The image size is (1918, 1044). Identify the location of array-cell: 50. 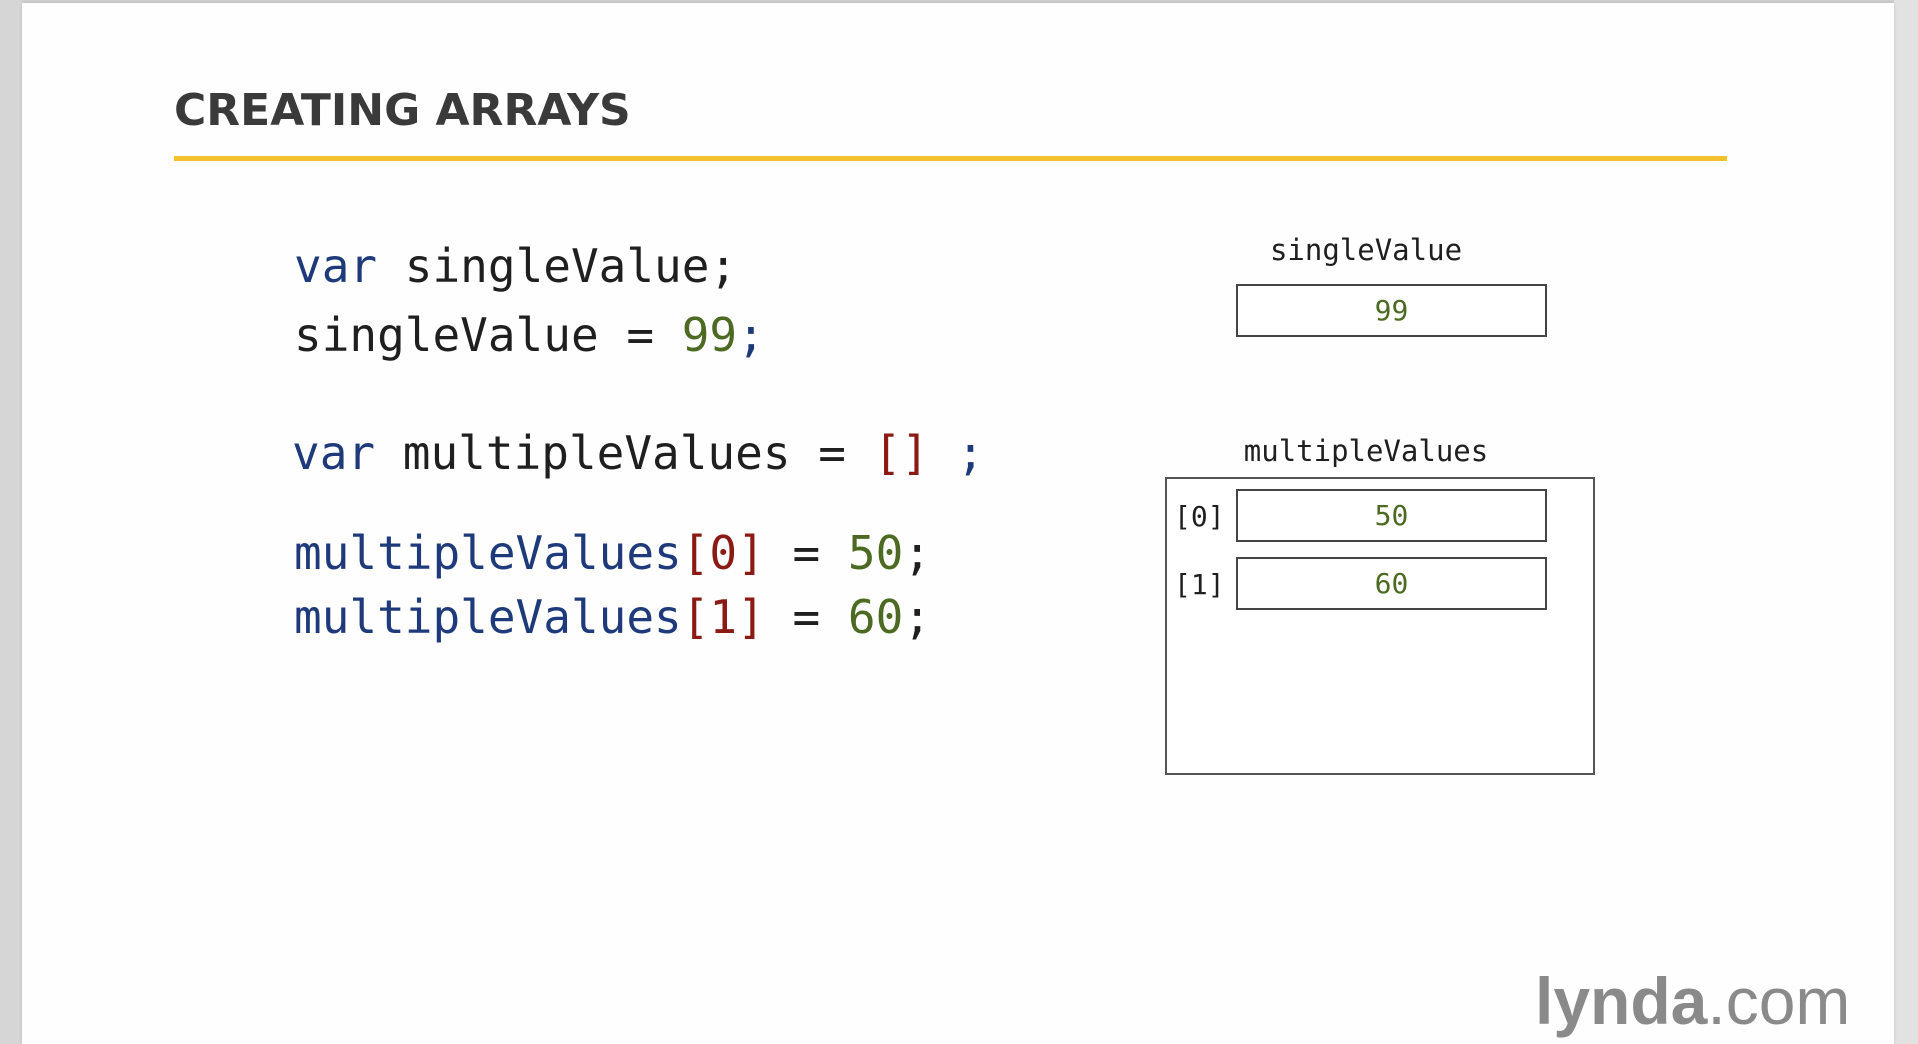
(1391, 515).